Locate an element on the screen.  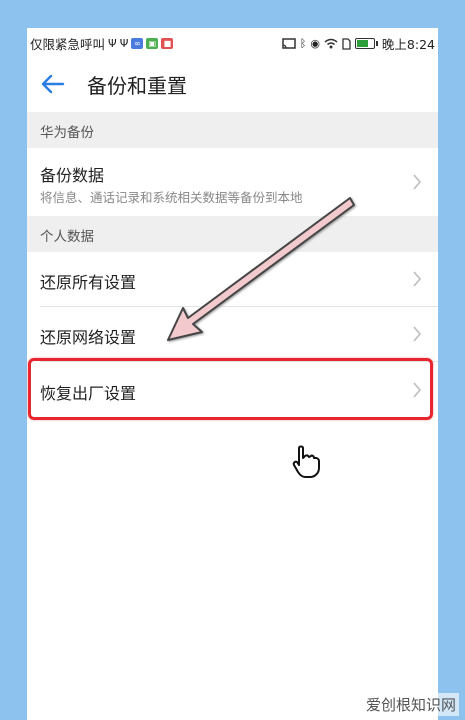
factory-reset-highlight-box is located at coordinates (230, 389).